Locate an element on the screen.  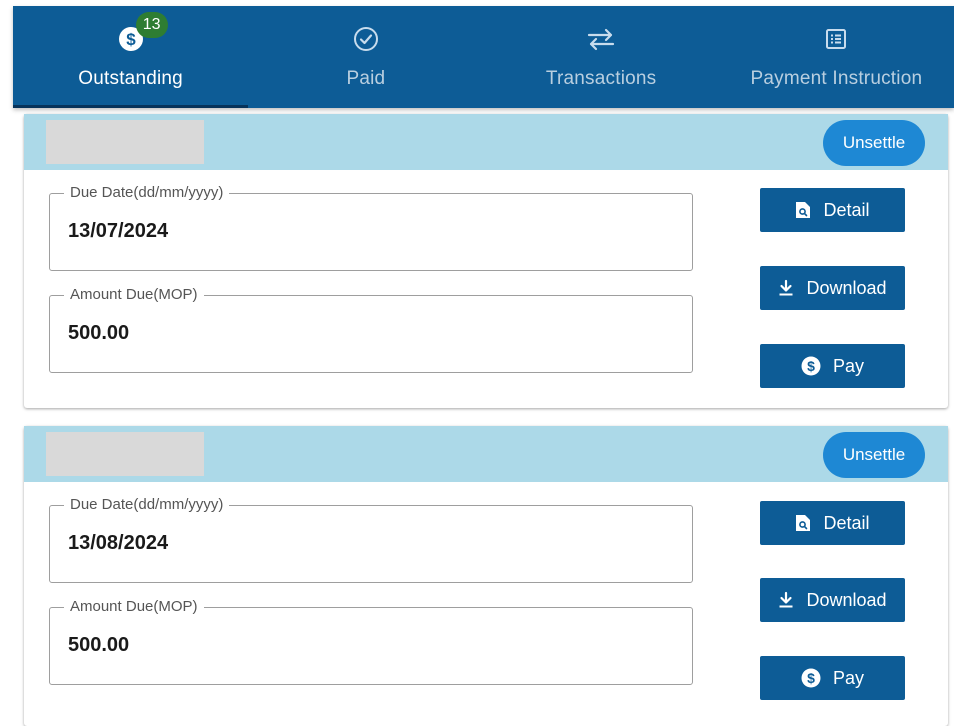
due-date-field: Due Date(dd/mm/yyyy) 13/08/2024 is located at coordinates (371, 539).